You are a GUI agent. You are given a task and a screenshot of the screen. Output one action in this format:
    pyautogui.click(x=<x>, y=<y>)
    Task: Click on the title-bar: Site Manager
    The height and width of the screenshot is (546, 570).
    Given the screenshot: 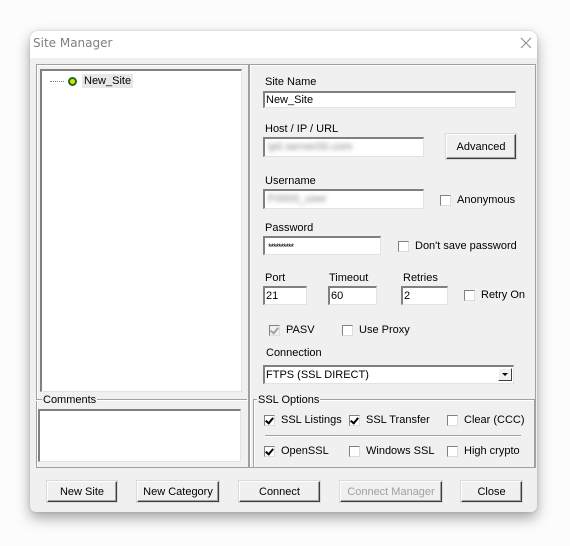 What is the action you would take?
    pyautogui.click(x=283, y=44)
    